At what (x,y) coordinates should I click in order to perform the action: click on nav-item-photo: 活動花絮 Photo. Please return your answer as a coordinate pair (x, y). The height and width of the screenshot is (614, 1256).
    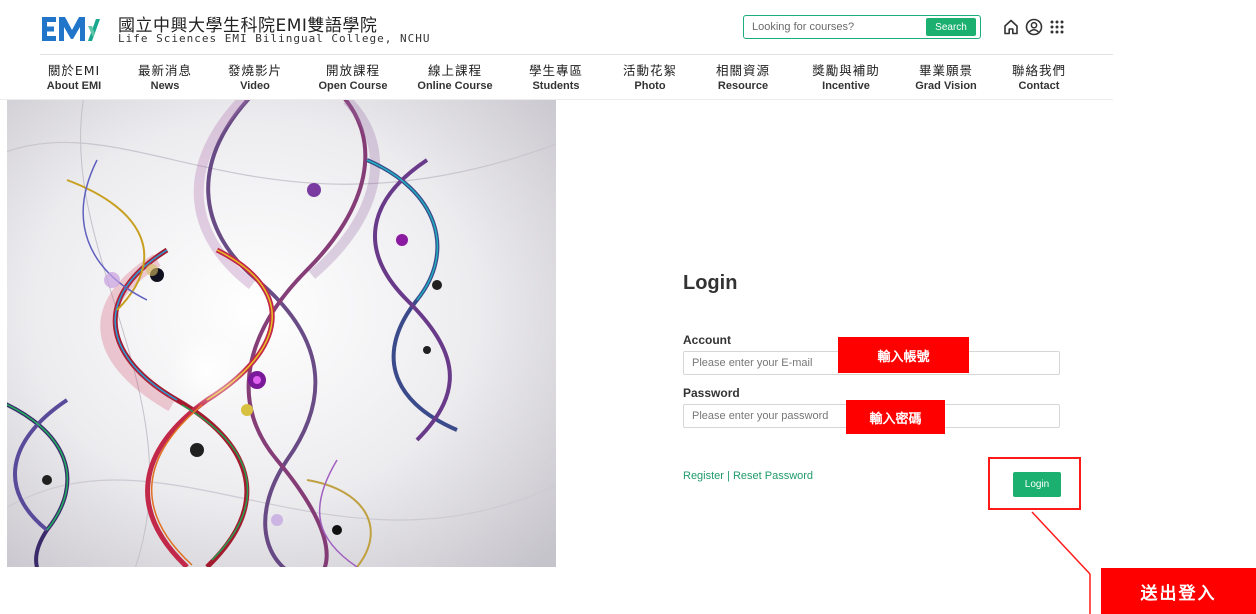
    Looking at the image, I should click on (650, 78).